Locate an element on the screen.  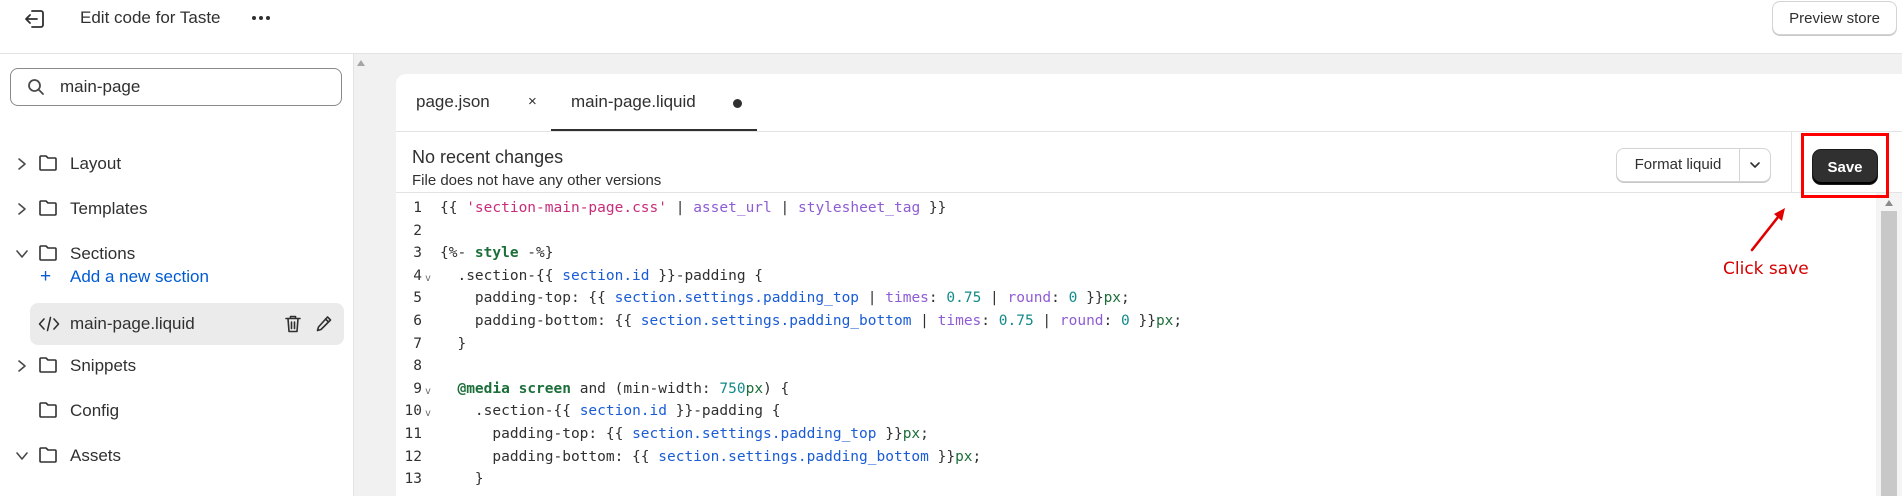
top-bar: Edit code for Taste Preview store is located at coordinates (951, 27).